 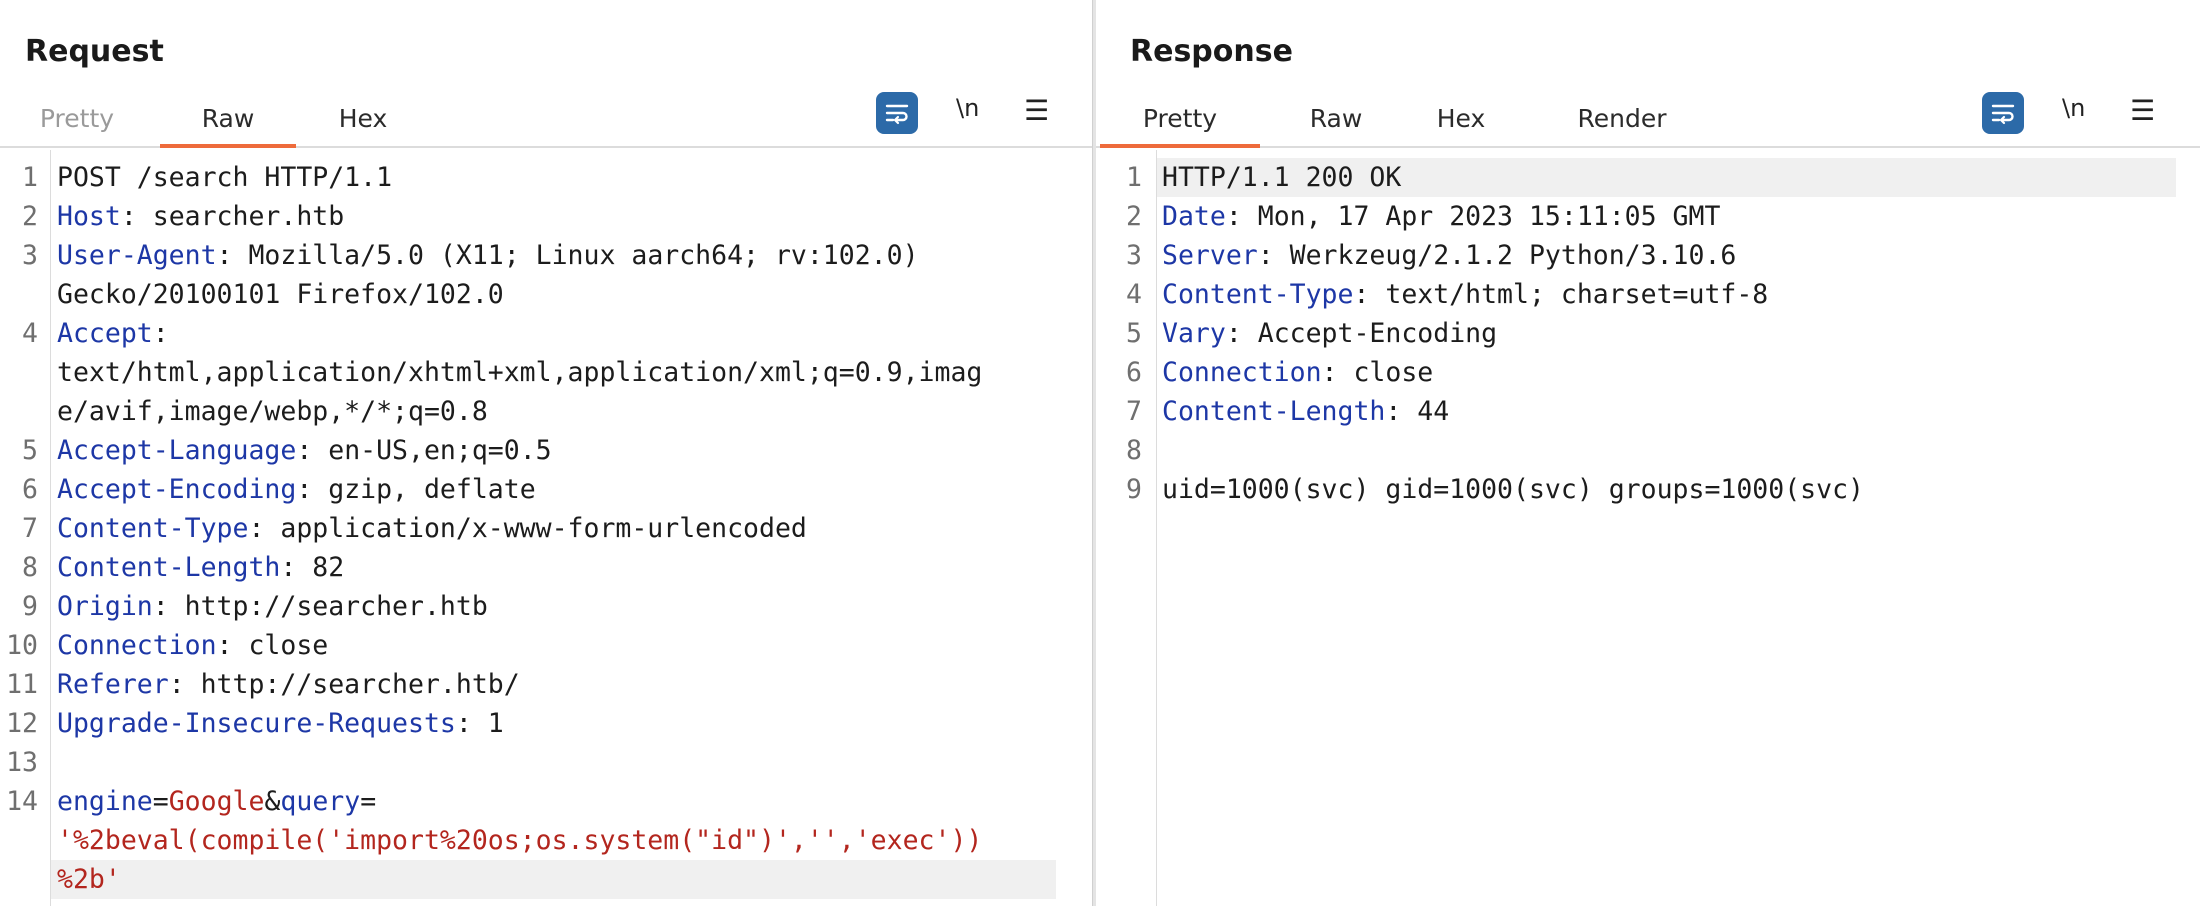 What do you see at coordinates (1336, 122) in the screenshot?
I see `response-tab-raw: Raw` at bounding box center [1336, 122].